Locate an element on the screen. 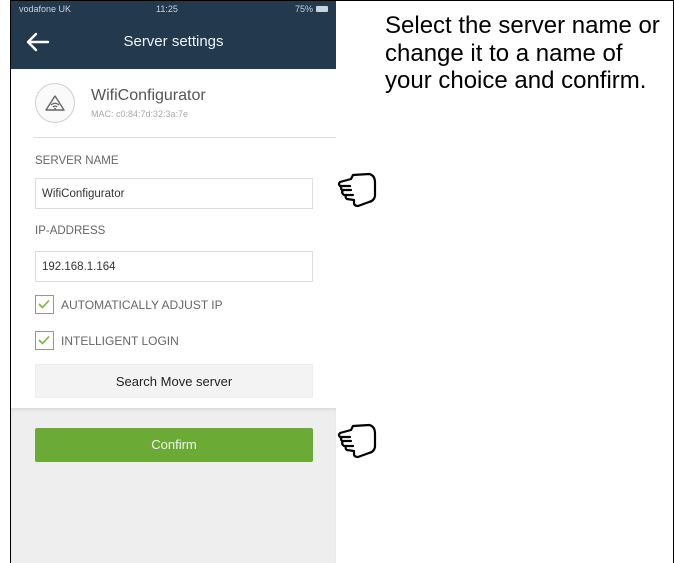 The height and width of the screenshot is (563, 674). carrier-label: vodafone UK is located at coordinates (45, 9).